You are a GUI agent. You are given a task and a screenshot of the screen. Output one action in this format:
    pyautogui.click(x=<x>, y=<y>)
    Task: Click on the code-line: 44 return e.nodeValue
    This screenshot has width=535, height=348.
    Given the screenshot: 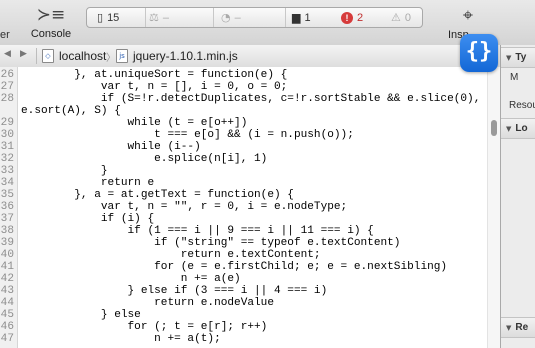 What is the action you would take?
    pyautogui.click(x=243, y=303)
    